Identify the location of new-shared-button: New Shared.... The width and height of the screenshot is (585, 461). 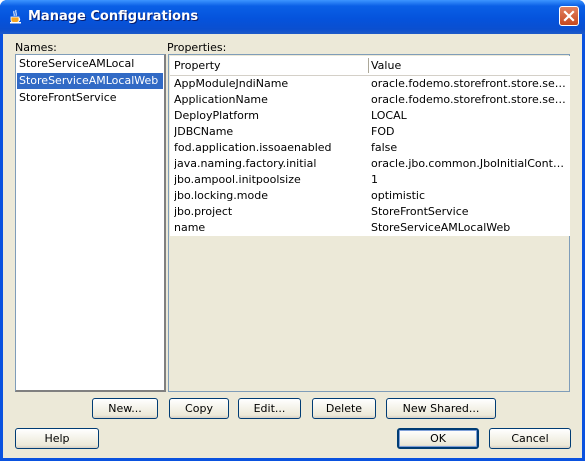
(441, 408).